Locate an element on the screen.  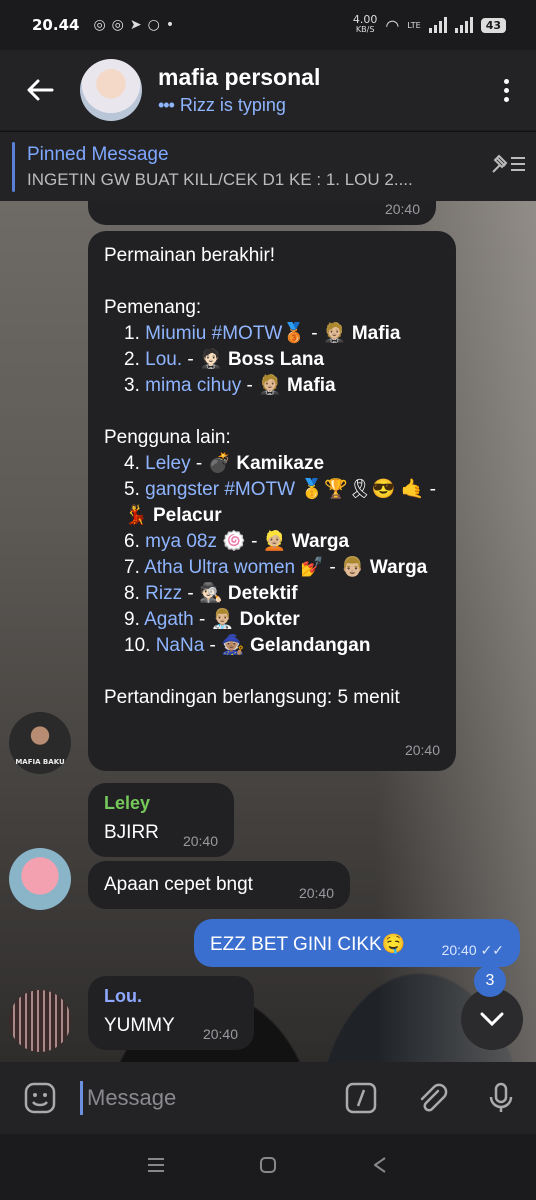
player-name: mima cihuy is located at coordinates (193, 385).